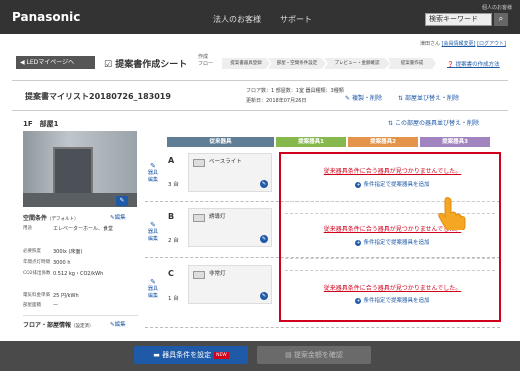 Image resolution: width=520 pixels, height=371 pixels. Describe the element at coordinates (62, 263) in the screenshot. I see `space-value: 3000 h` at that location.